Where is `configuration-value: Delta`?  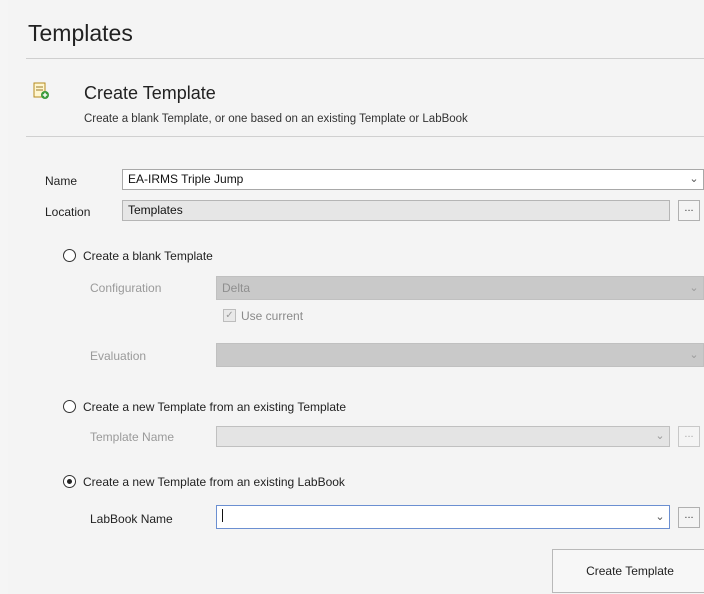 configuration-value: Delta is located at coordinates (236, 288).